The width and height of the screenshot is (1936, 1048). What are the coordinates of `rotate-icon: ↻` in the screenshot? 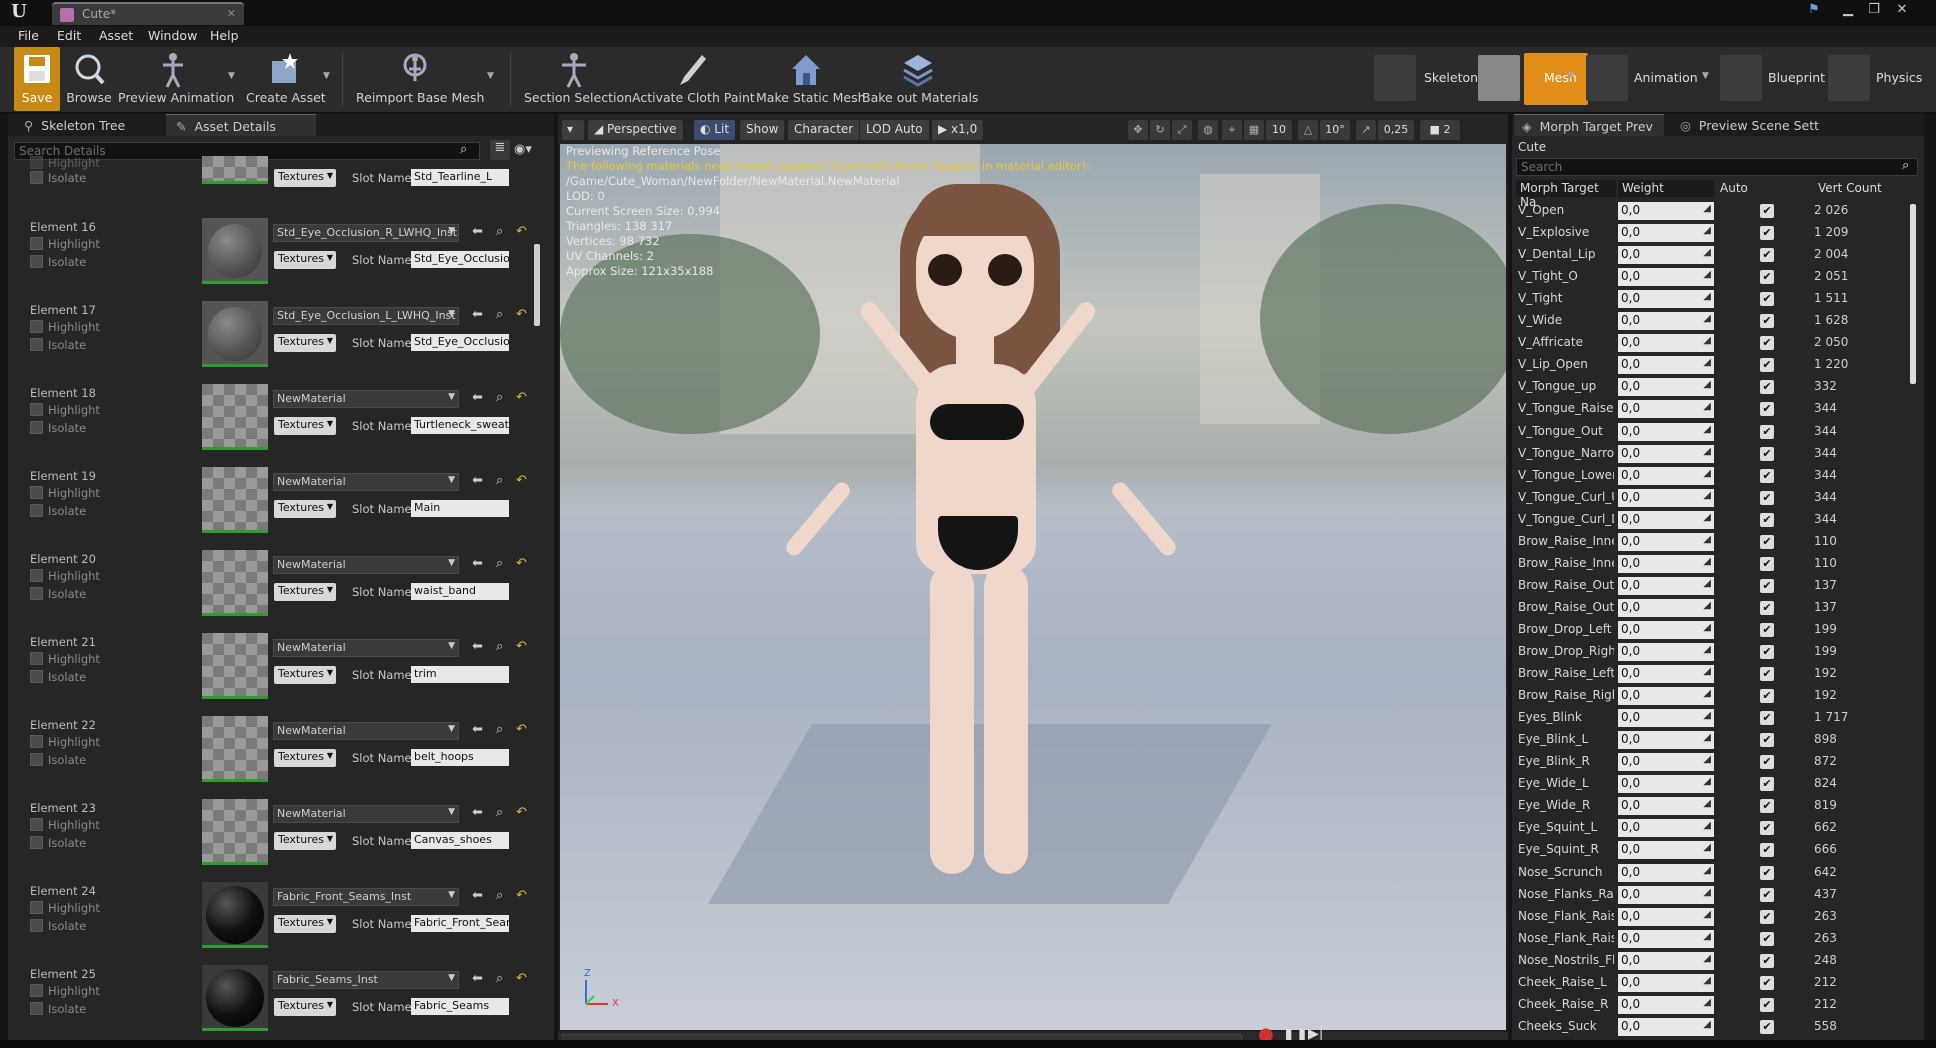 It's located at (1160, 130).